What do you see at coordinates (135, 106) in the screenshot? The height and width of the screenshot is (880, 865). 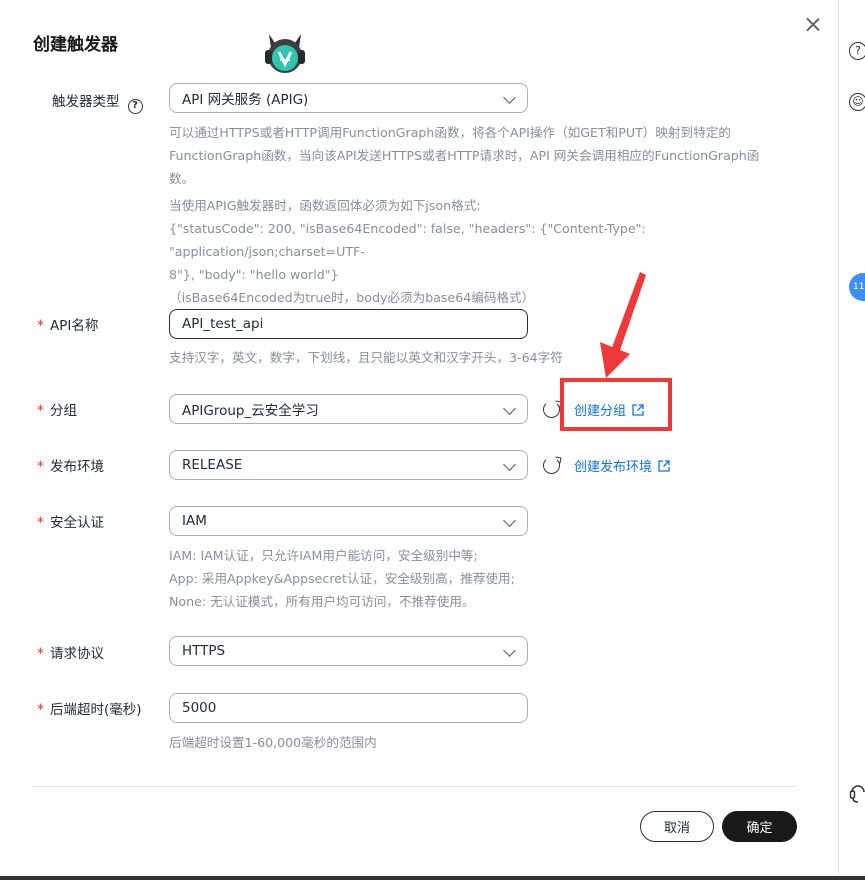 I see `question-icon: ?` at bounding box center [135, 106].